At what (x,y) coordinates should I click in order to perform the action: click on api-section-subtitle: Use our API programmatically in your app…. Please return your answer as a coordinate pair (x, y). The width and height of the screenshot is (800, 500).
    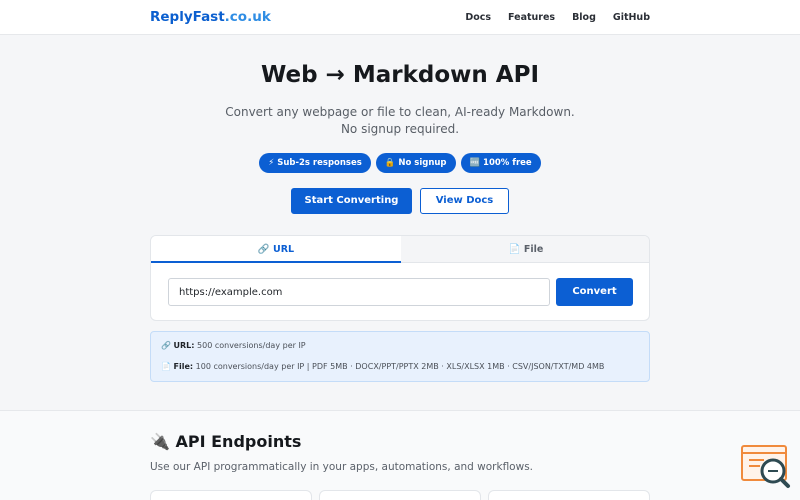
    Looking at the image, I should click on (341, 467).